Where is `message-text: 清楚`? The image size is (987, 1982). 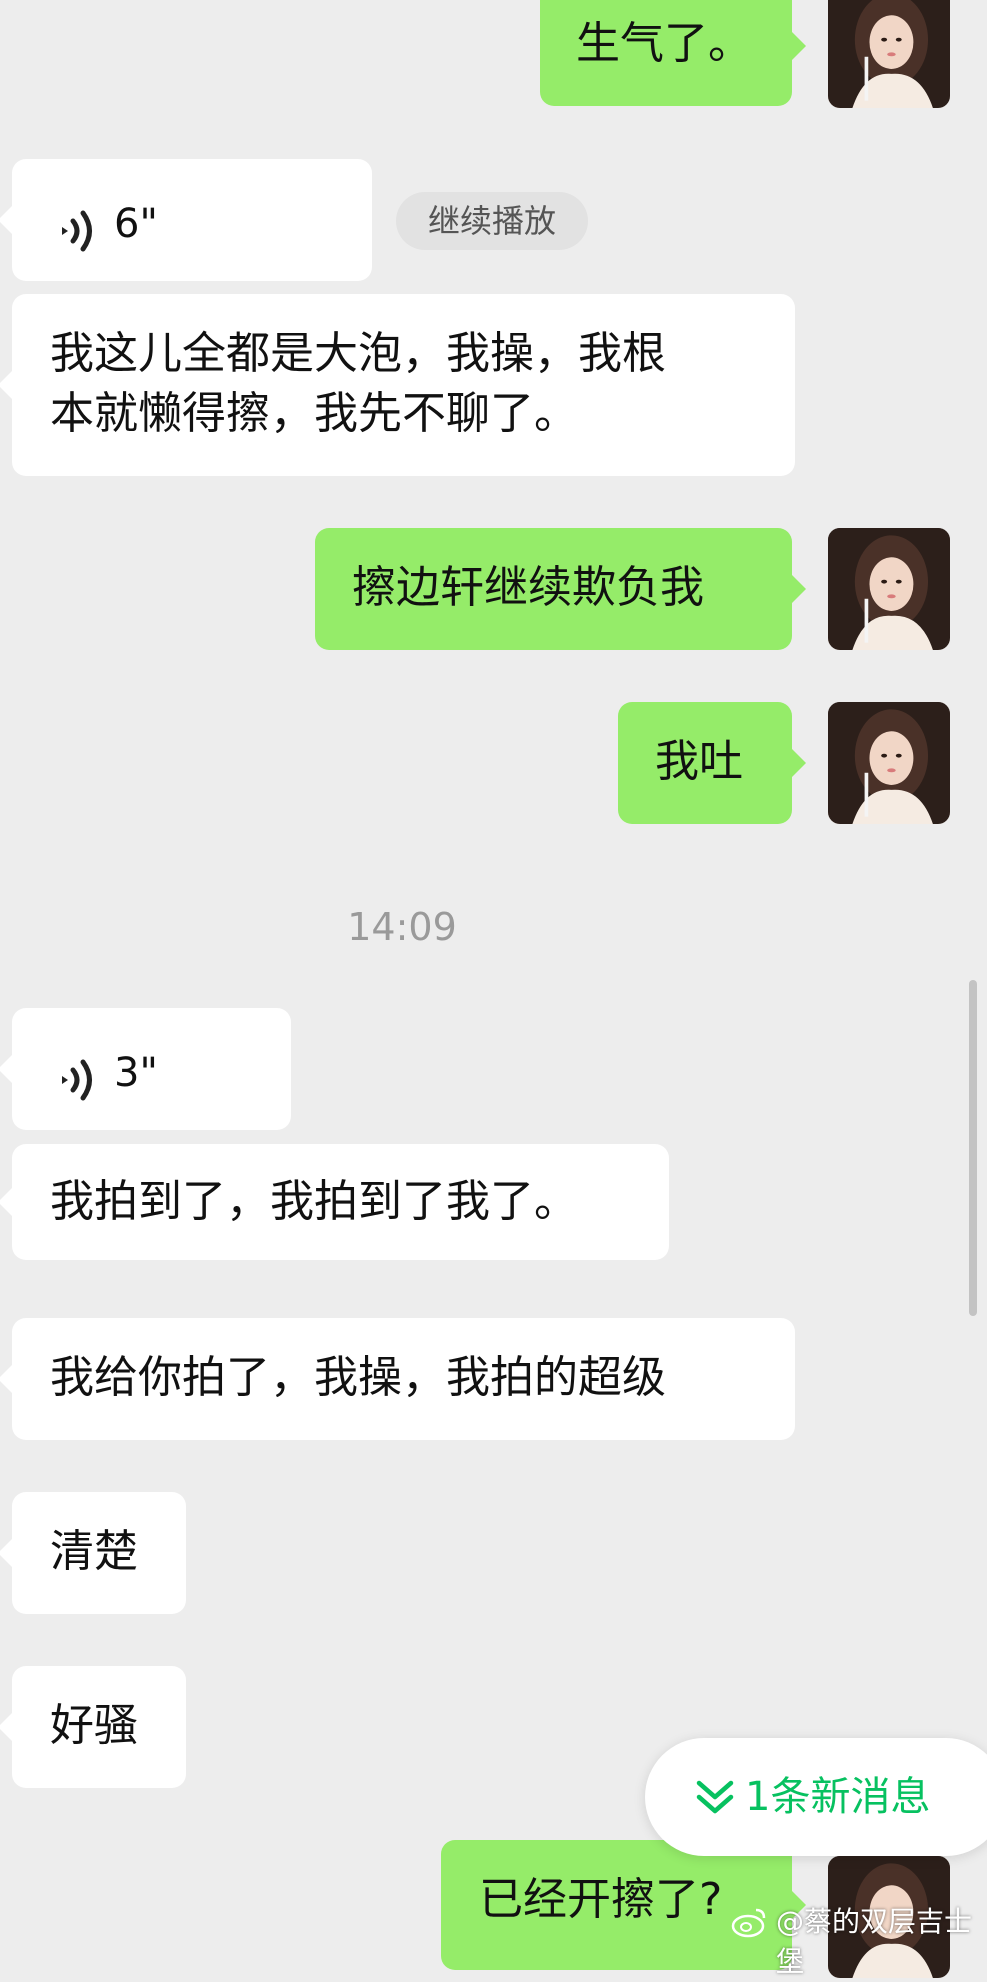
message-text: 清楚 is located at coordinates (94, 1551).